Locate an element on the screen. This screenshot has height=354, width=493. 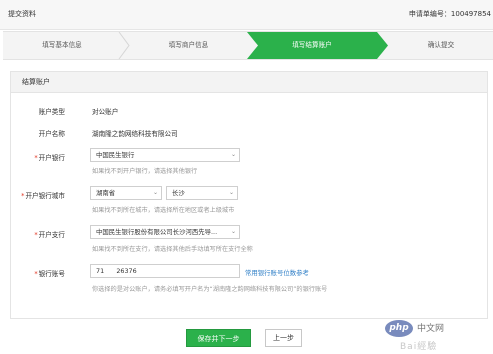
step-confirm-submit: 确认提交 is located at coordinates (441, 45).